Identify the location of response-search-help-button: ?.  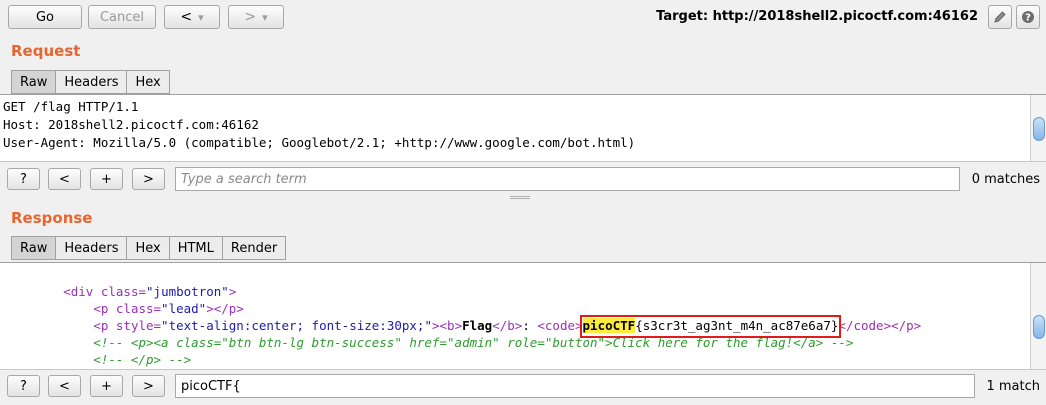
(23, 386).